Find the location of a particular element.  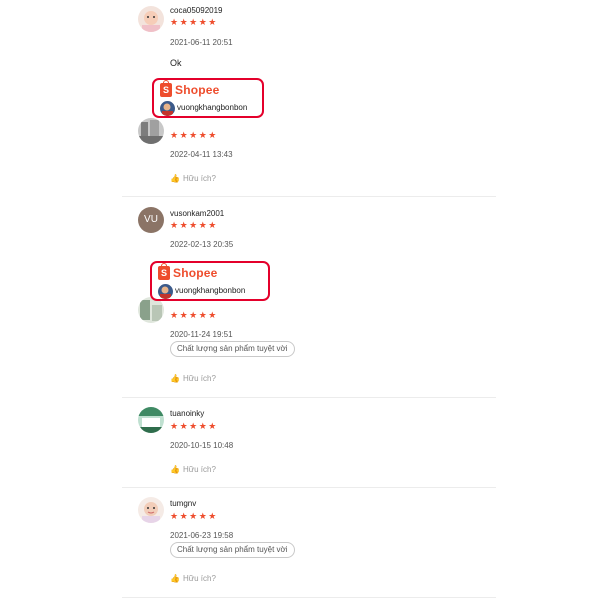

review-timestamp: 2022-04-11 13:43 is located at coordinates (201, 154).